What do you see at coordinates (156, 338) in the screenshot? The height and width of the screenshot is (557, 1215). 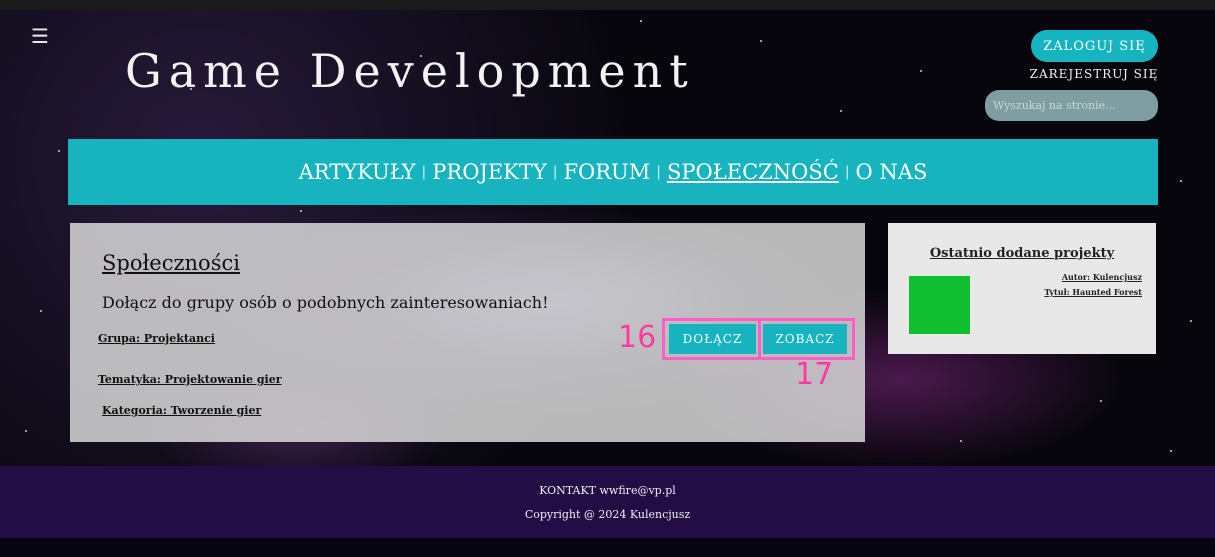 I see `group-link: Grupa: Projektanci` at bounding box center [156, 338].